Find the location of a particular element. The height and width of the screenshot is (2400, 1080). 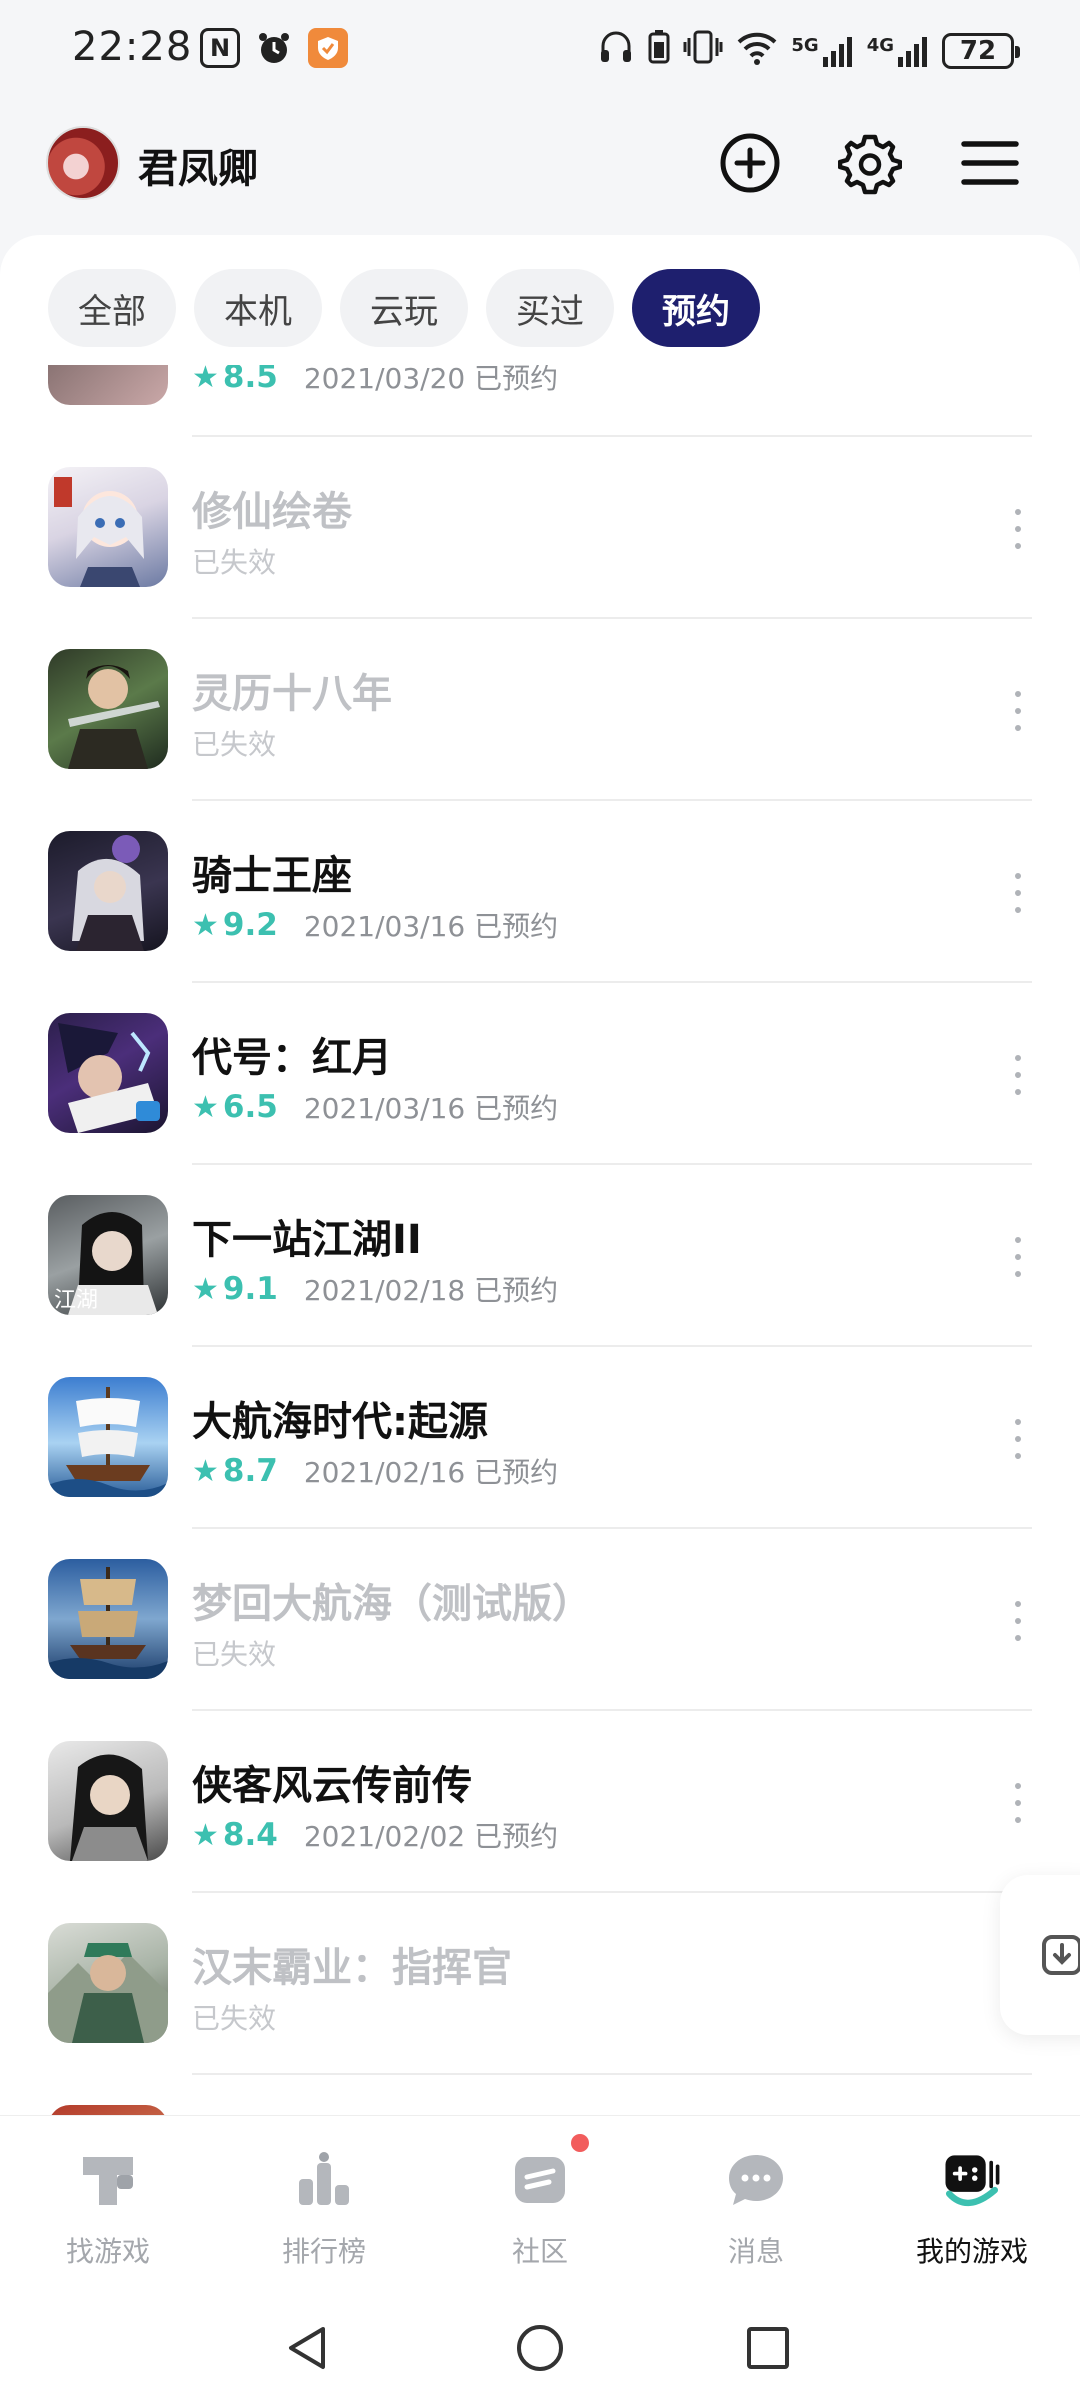

hanmo-icon is located at coordinates (108, 1983).